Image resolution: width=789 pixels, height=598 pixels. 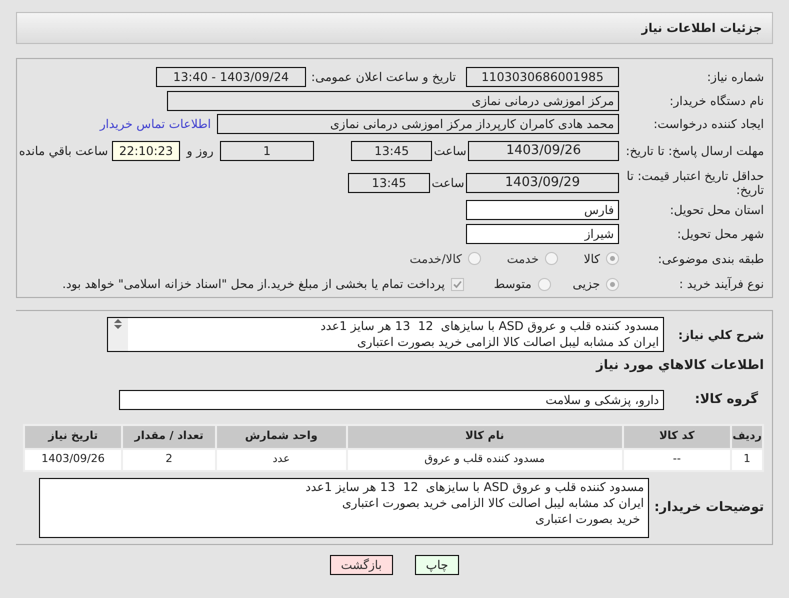 I want to click on field-label: ایجاد کننده درخواست:, so click(x=708, y=124).